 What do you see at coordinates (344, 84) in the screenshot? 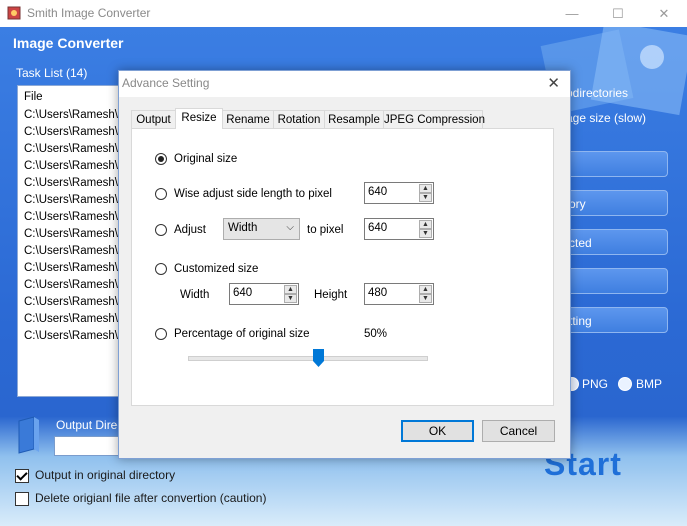
I see `dialog-titlebar: Advance Setting ✕` at bounding box center [344, 84].